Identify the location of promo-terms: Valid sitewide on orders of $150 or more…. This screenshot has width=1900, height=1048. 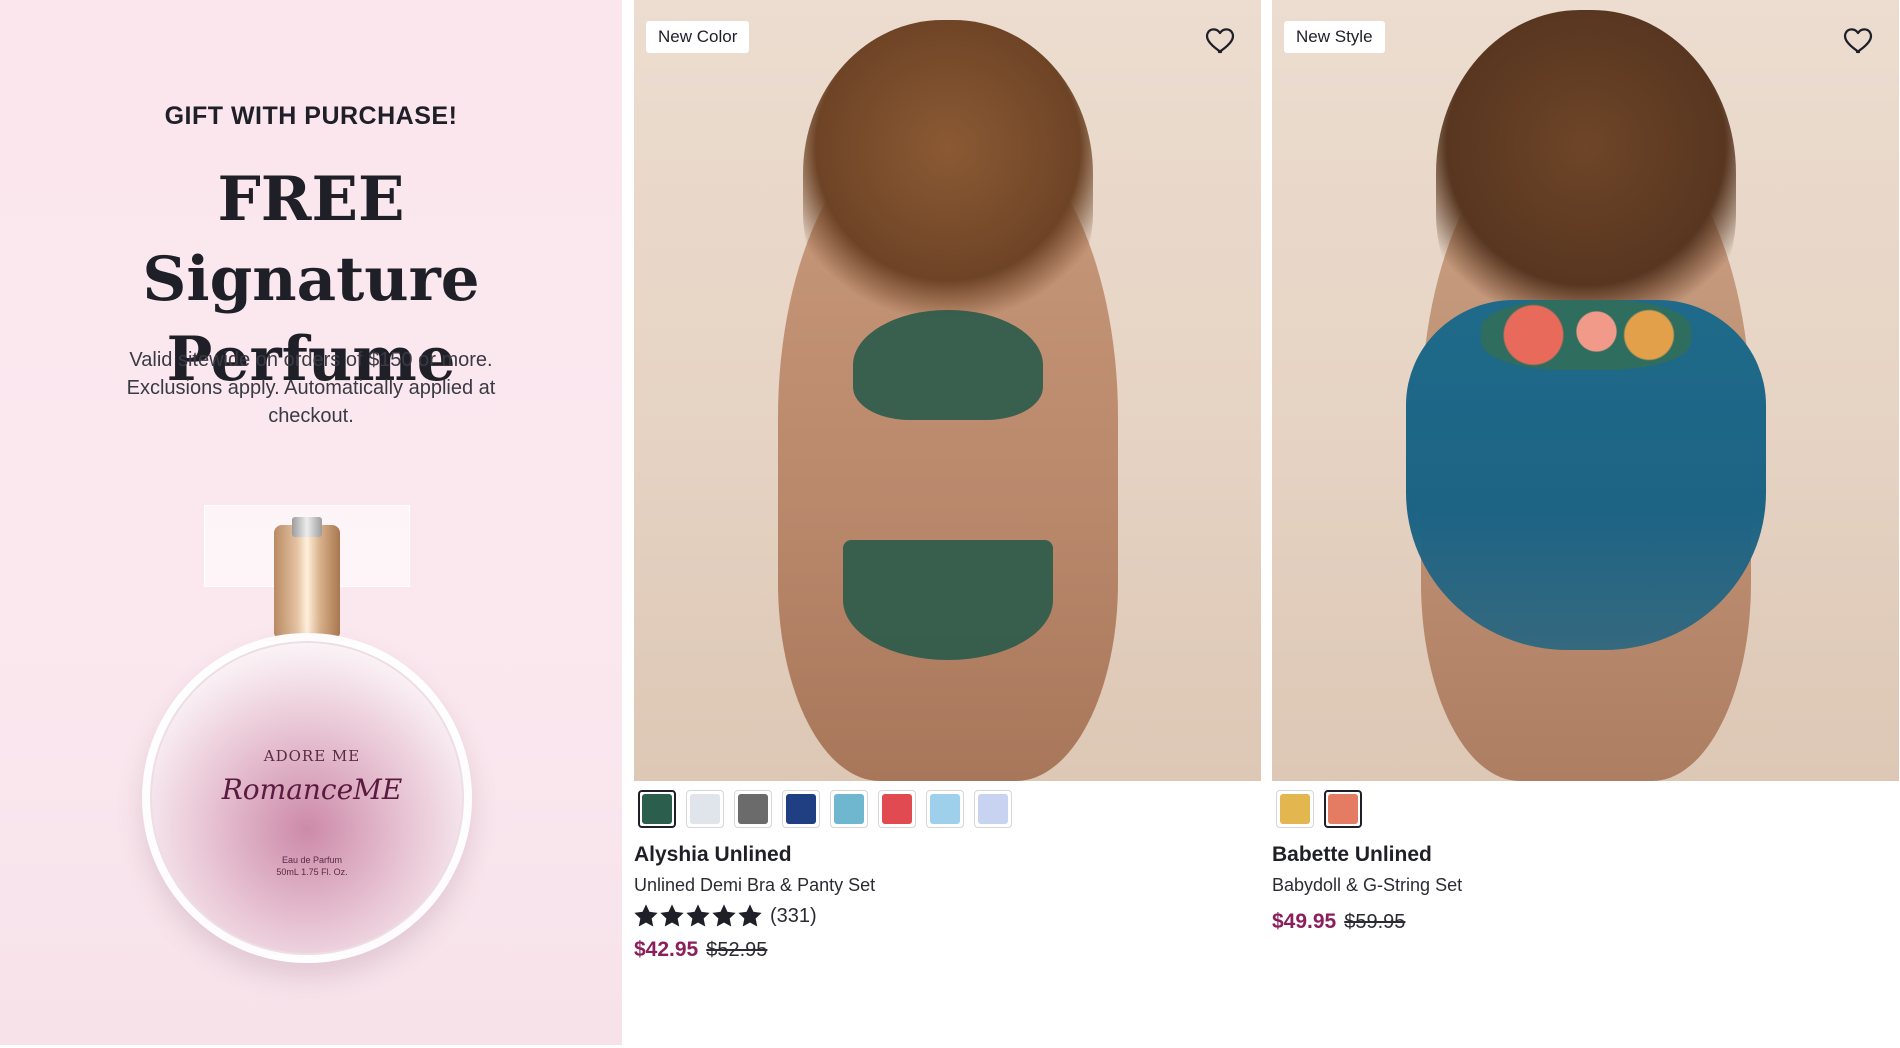
(311, 388).